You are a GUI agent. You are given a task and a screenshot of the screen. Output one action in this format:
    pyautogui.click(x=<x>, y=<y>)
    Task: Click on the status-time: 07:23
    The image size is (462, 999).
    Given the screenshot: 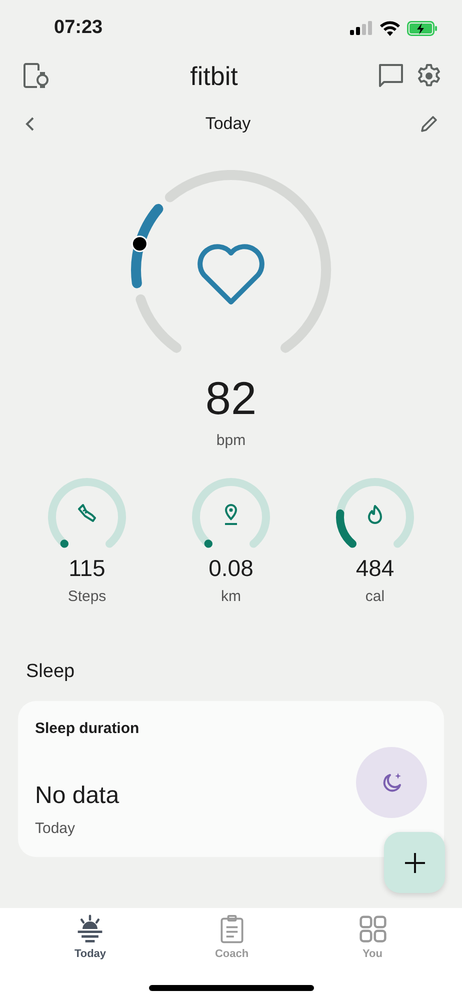 What is the action you would take?
    pyautogui.click(x=78, y=28)
    